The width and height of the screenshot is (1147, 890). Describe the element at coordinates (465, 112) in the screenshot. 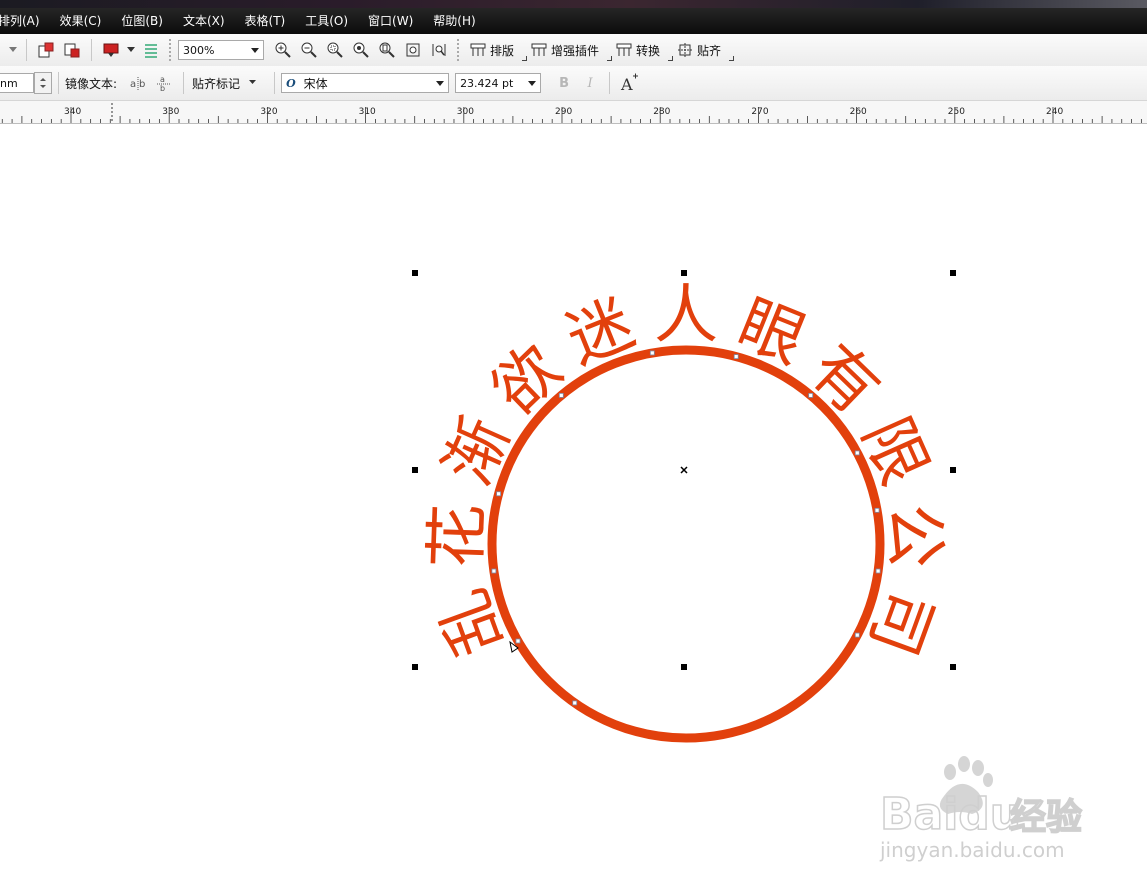

I see `ruler-label: 300` at that location.